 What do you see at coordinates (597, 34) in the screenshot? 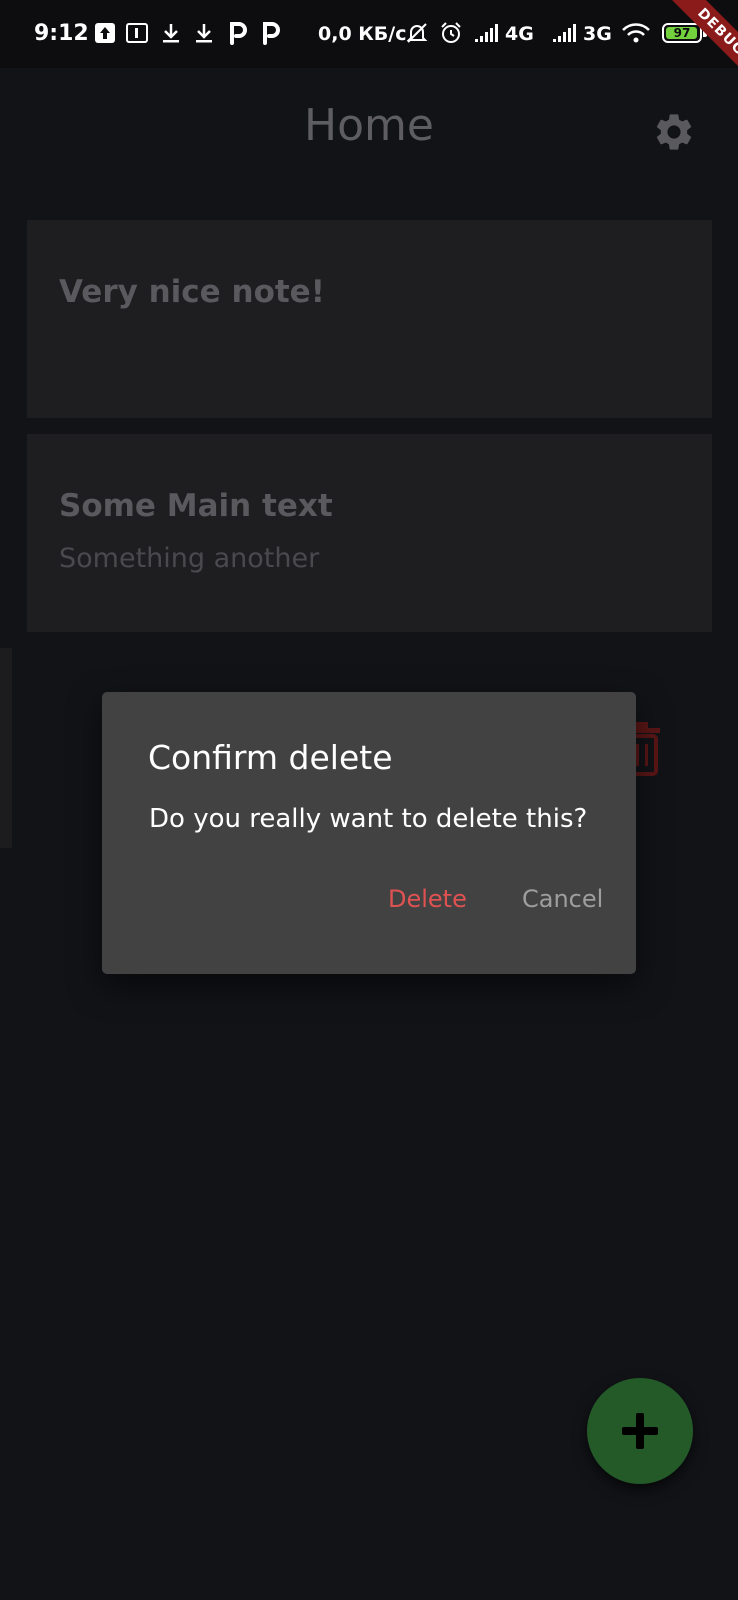
I see `network-type: 3G` at bounding box center [597, 34].